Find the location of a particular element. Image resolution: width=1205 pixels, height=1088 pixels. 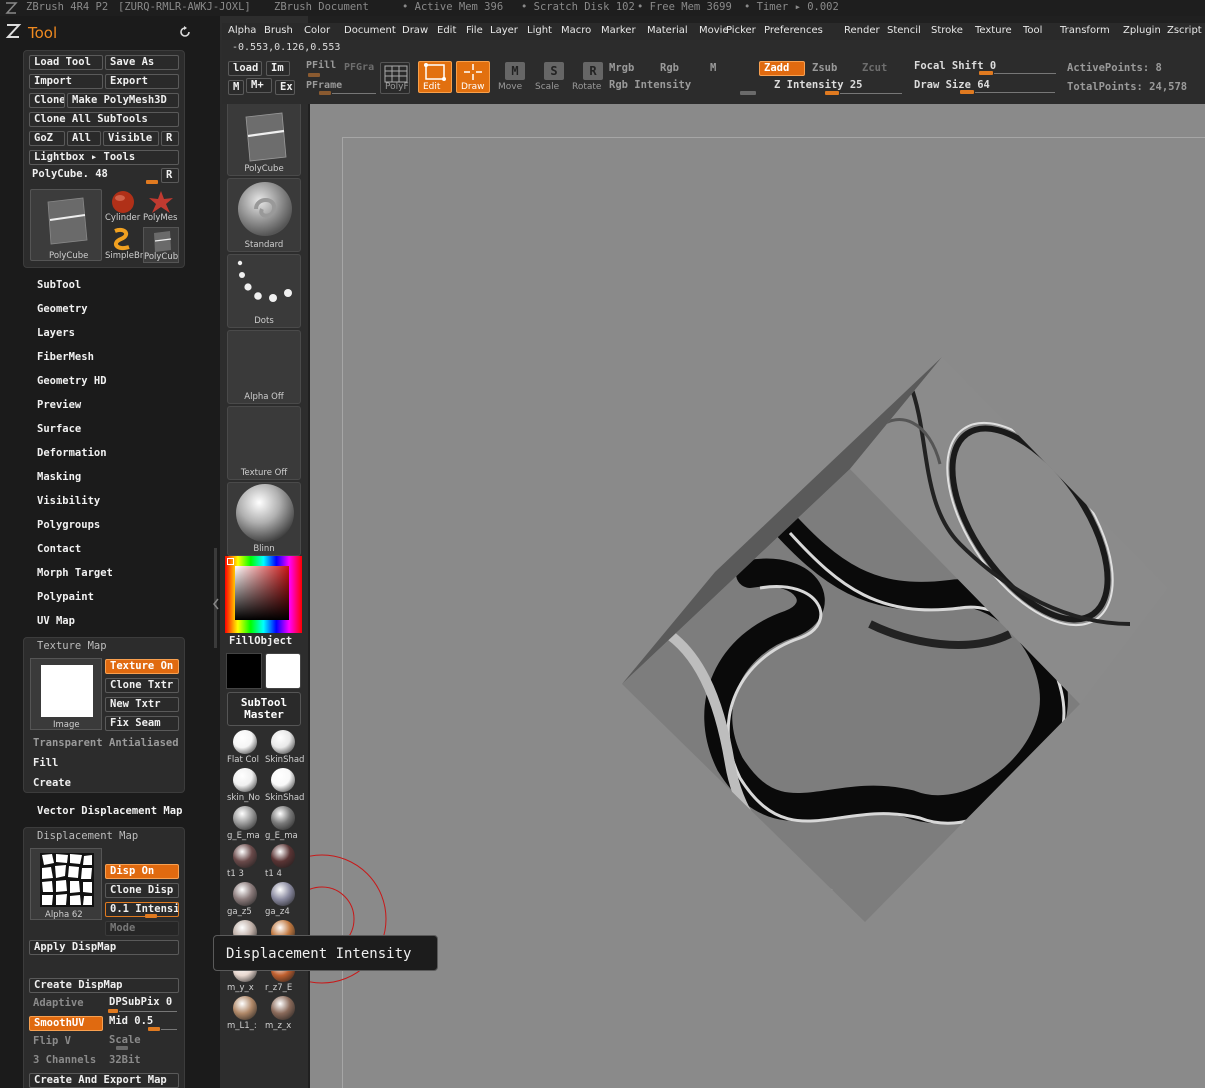

rgb-button: Rgb is located at coordinates (669, 68).